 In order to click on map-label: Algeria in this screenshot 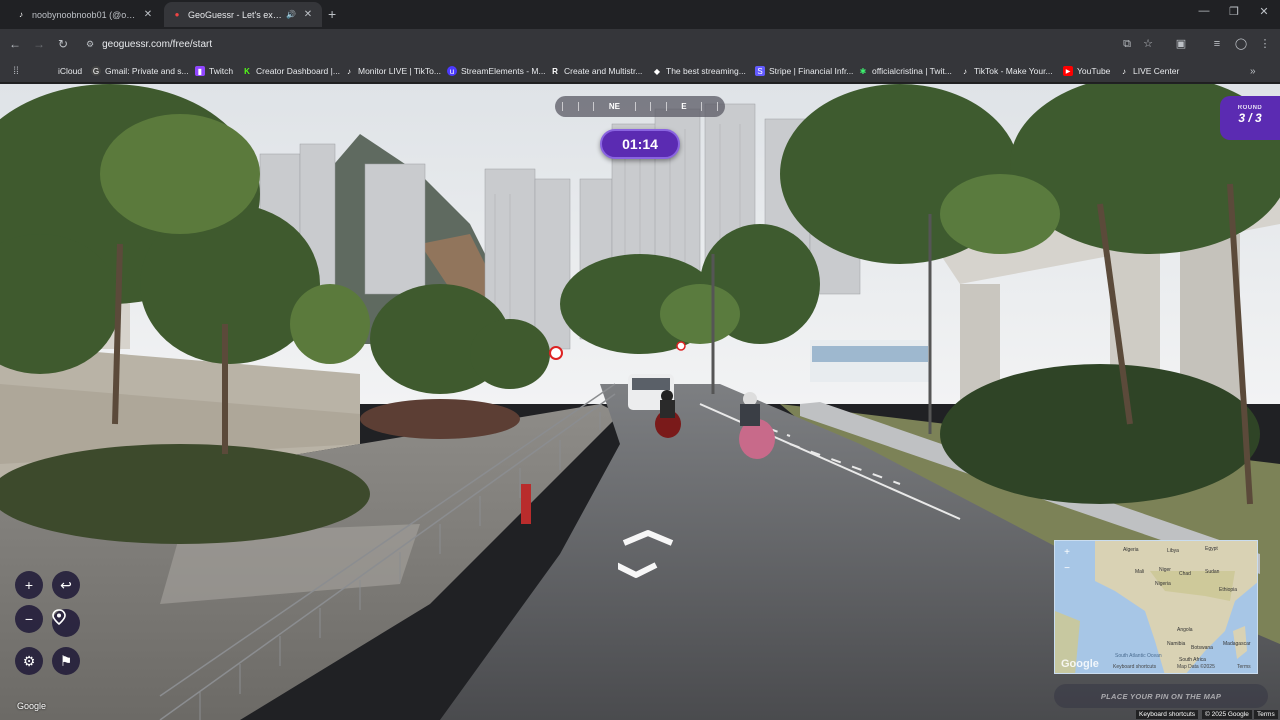, I will do `click(1131, 550)`.